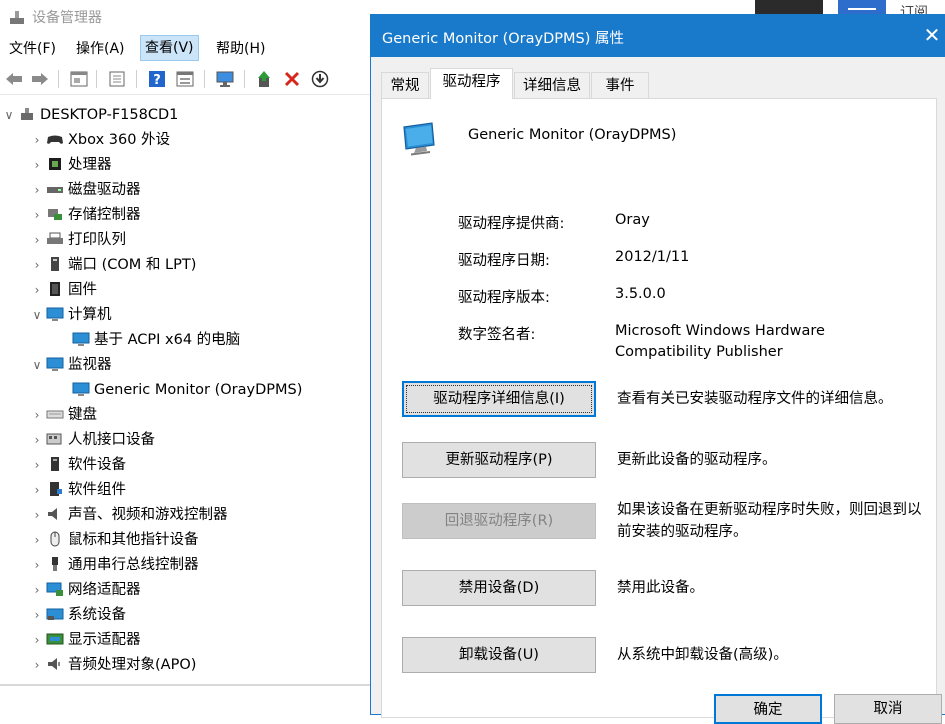 This screenshot has height=724, width=945. Describe the element at coordinates (264, 79) in the screenshot. I see `update-driver-icon` at that location.